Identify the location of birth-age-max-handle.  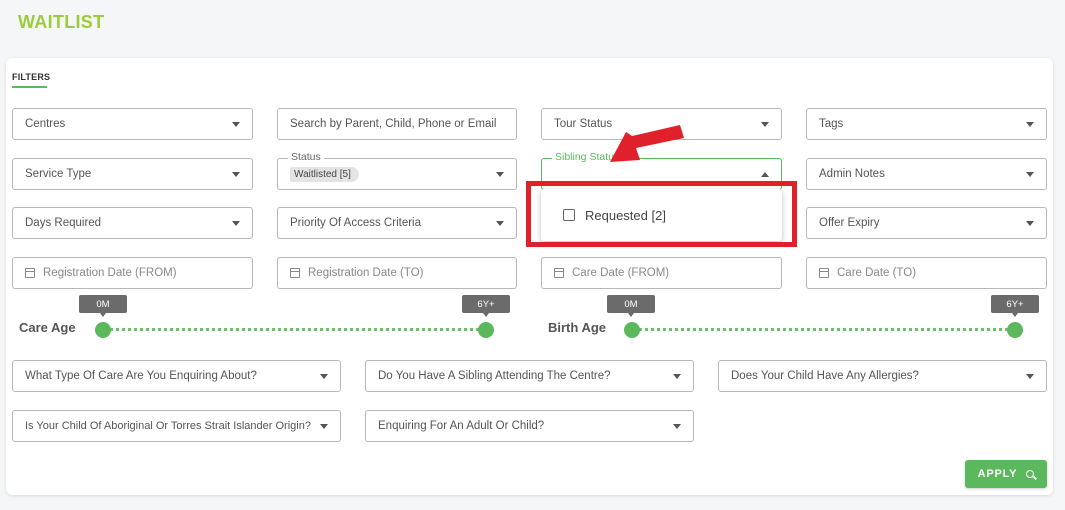
(1015, 330).